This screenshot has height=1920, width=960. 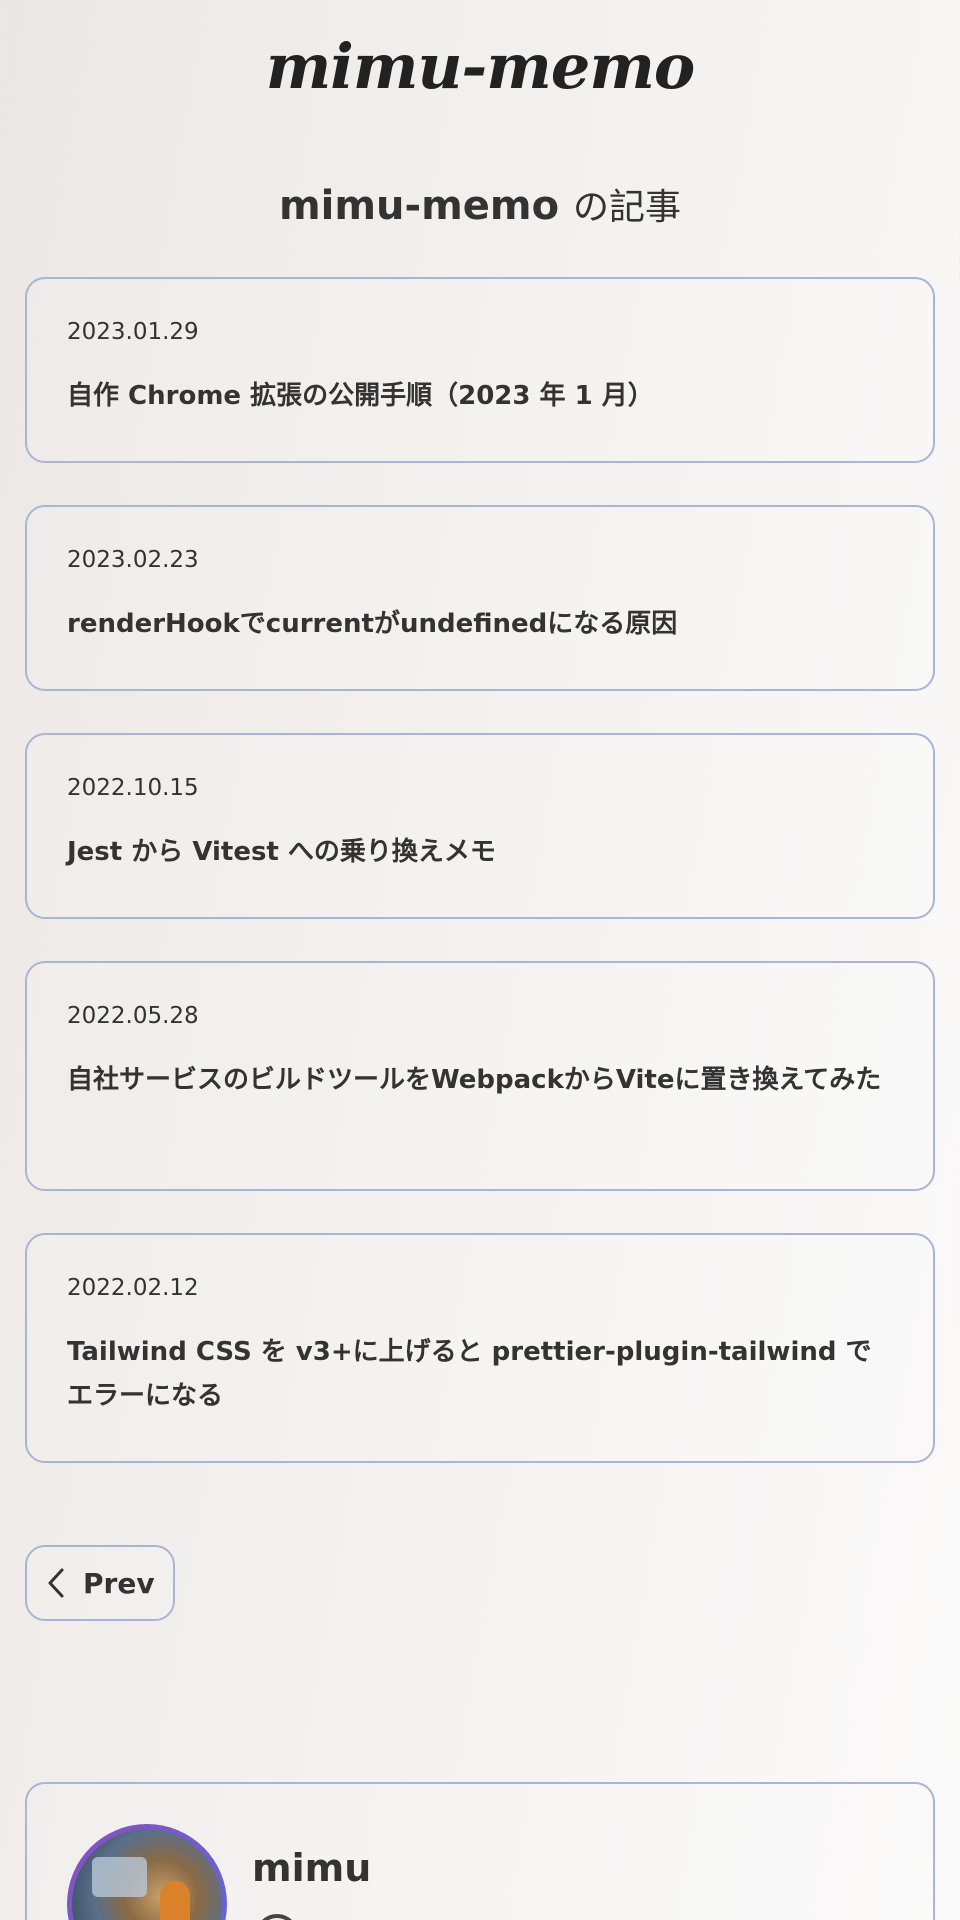 I want to click on article-title: 自作 Chrome 拡張の公開手順（2023 年 1 月）, so click(x=480, y=396).